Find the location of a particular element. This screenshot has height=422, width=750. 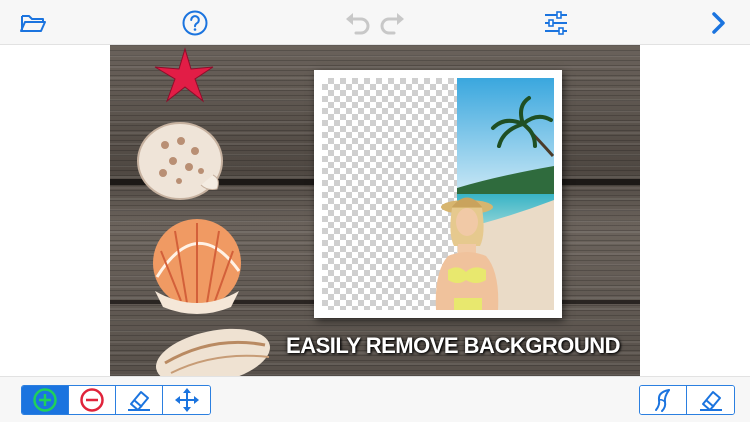

left-tool-group is located at coordinates (116, 400).